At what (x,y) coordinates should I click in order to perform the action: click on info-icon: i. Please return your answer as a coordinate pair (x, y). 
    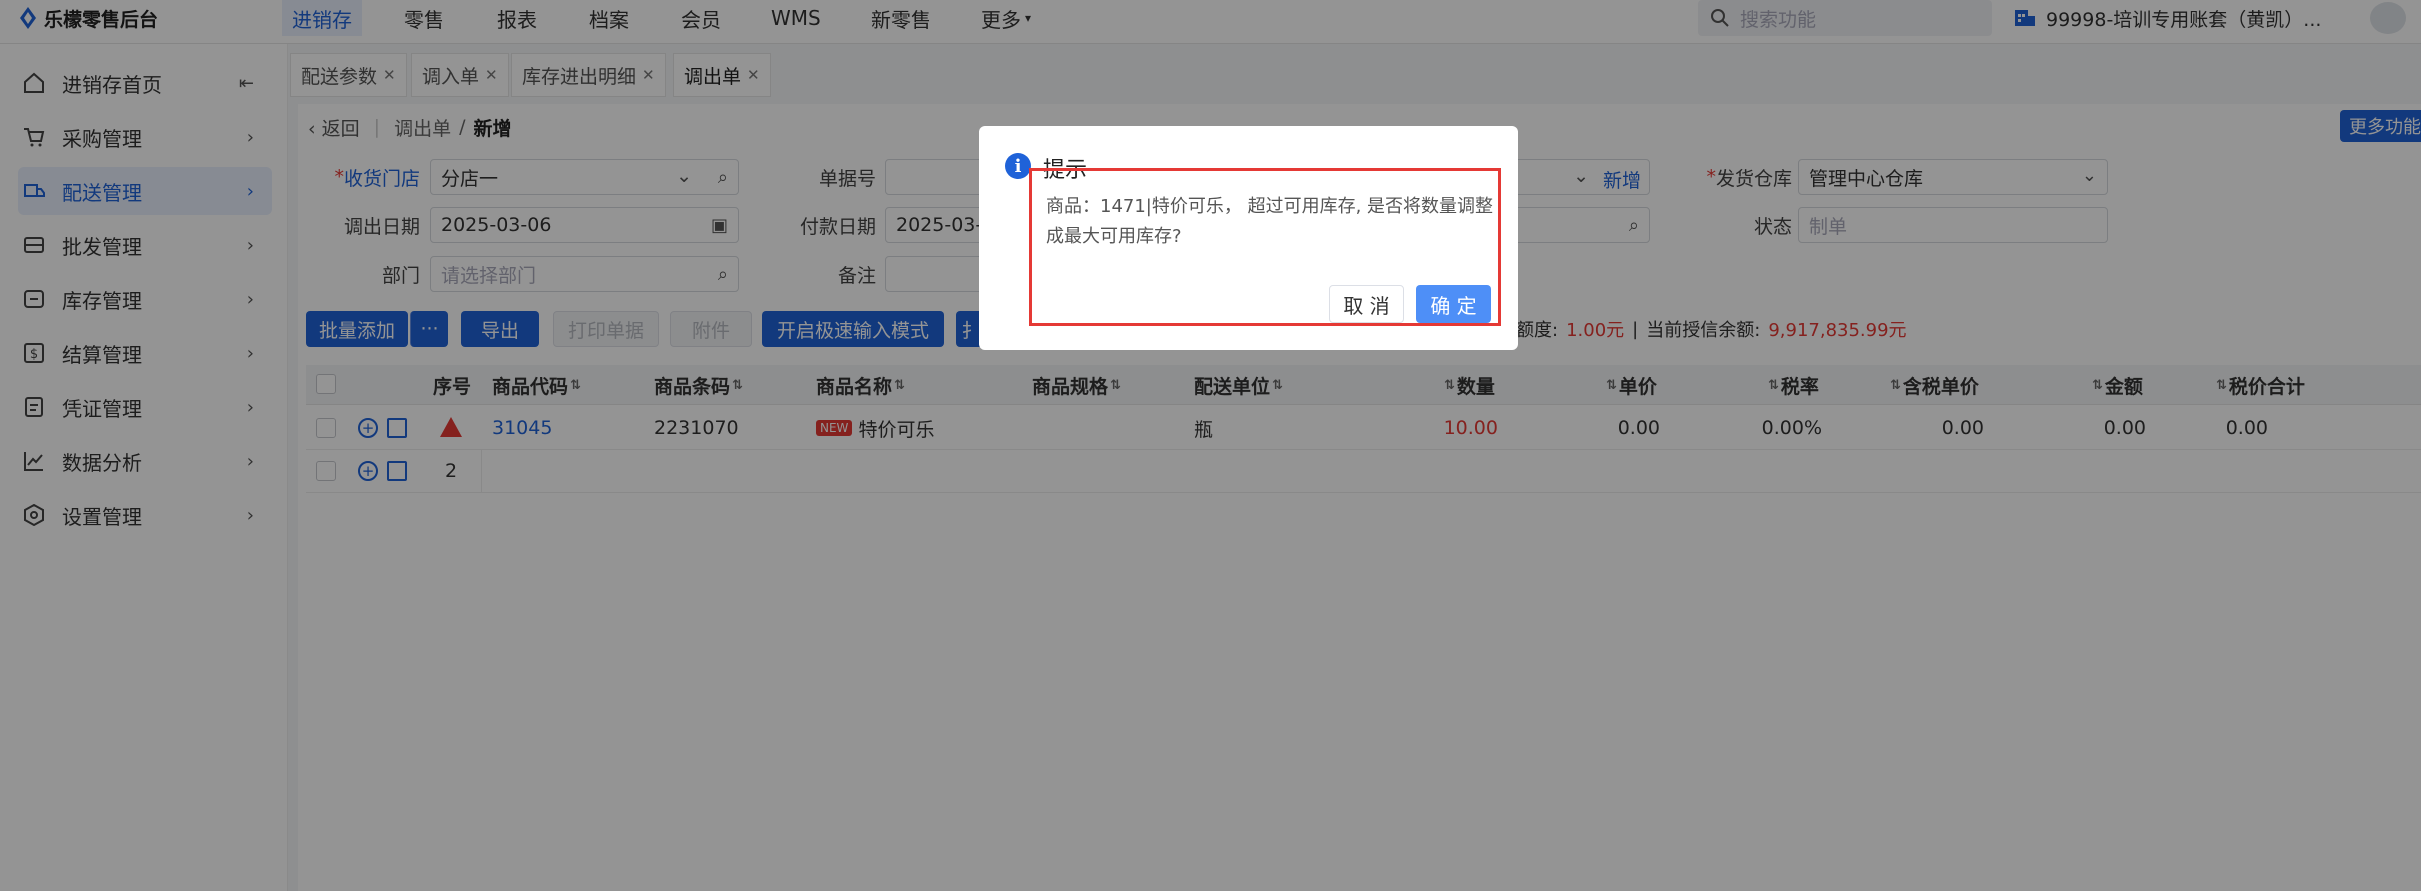
    Looking at the image, I should click on (1018, 166).